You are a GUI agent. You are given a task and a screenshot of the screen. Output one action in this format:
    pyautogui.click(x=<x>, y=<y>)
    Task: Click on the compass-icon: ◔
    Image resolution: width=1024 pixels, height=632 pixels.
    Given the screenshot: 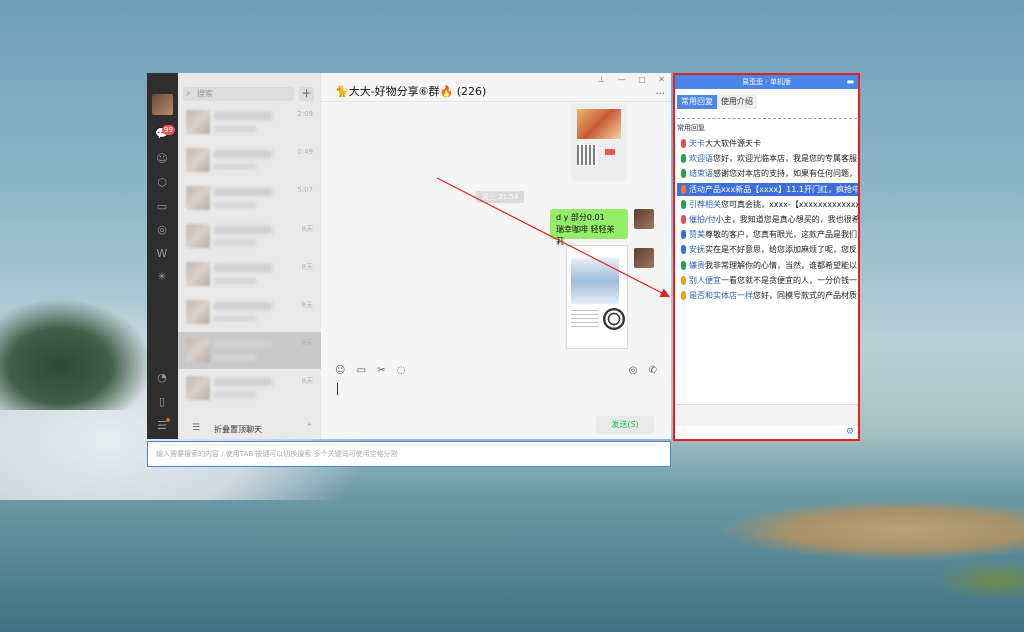 What is the action you would take?
    pyautogui.click(x=162, y=378)
    